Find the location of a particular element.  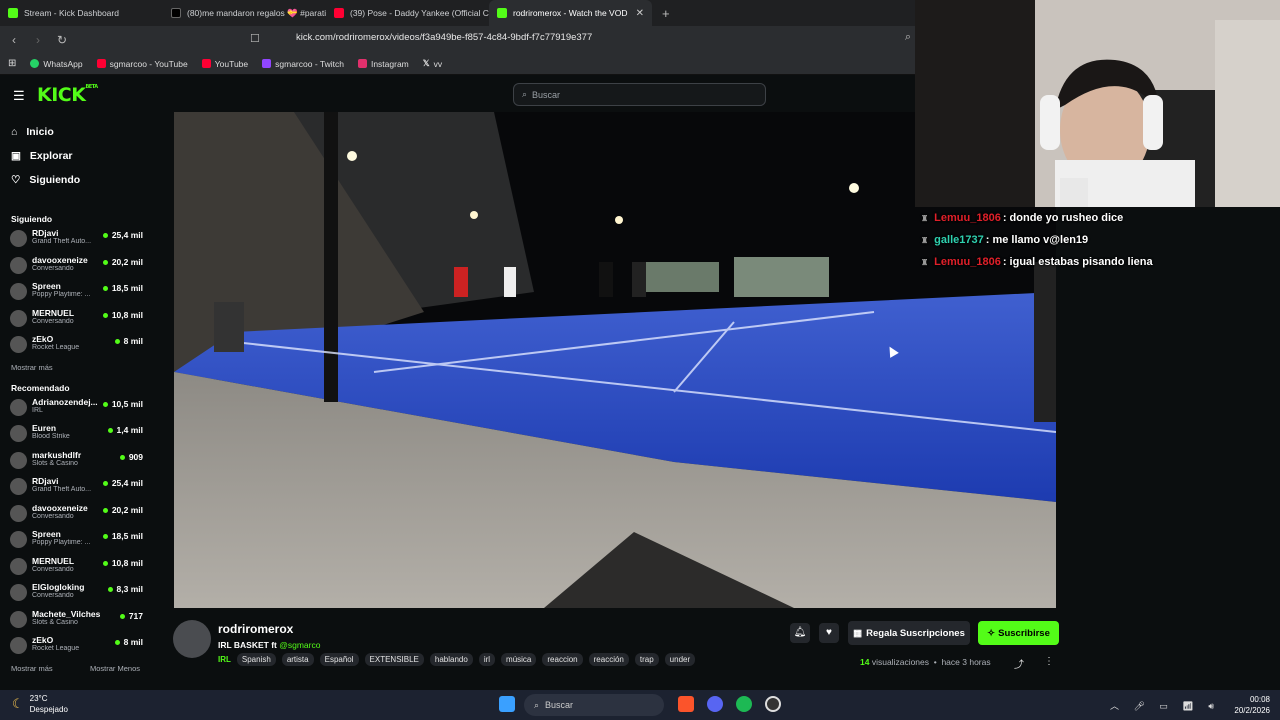

apps-icon: ⊞ is located at coordinates (12, 63).